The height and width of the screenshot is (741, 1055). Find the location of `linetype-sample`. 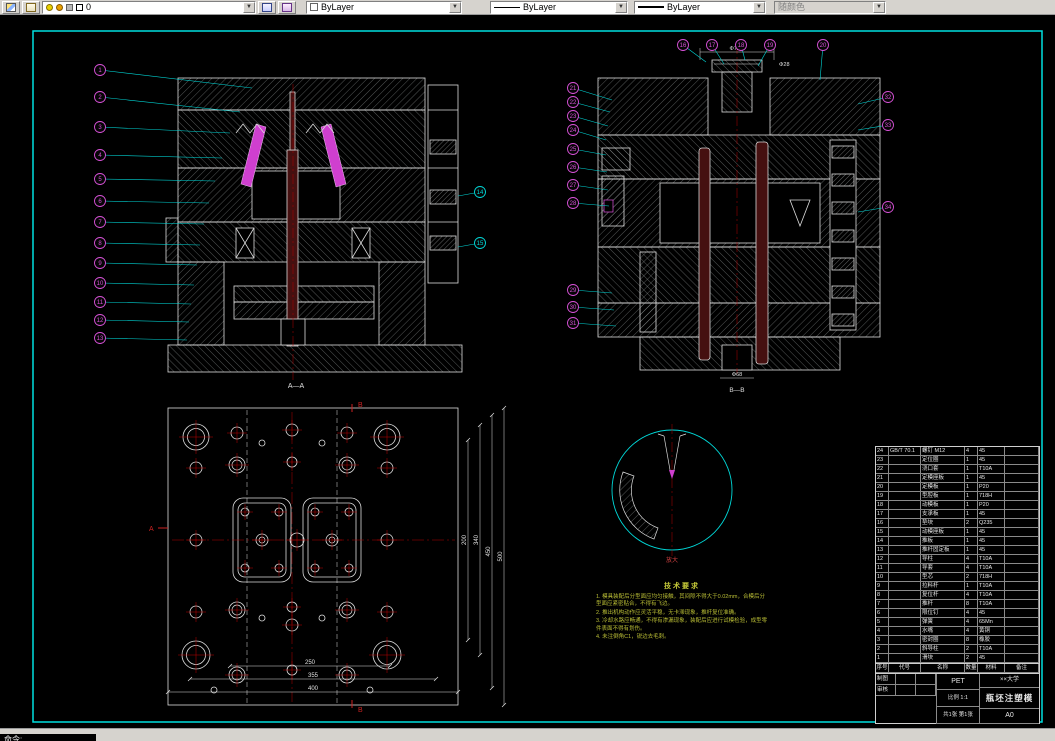

linetype-sample is located at coordinates (507, 7).